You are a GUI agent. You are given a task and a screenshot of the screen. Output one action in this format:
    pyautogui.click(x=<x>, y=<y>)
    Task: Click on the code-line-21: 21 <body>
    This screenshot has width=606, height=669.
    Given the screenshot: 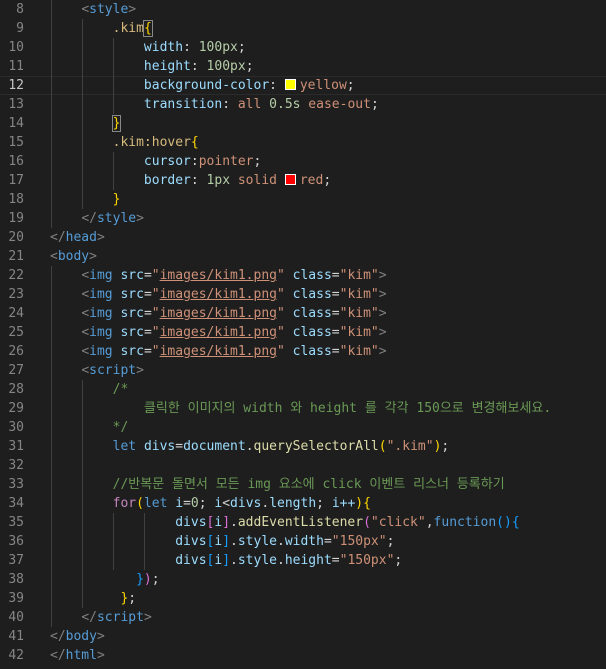 What is the action you would take?
    pyautogui.click(x=303, y=256)
    